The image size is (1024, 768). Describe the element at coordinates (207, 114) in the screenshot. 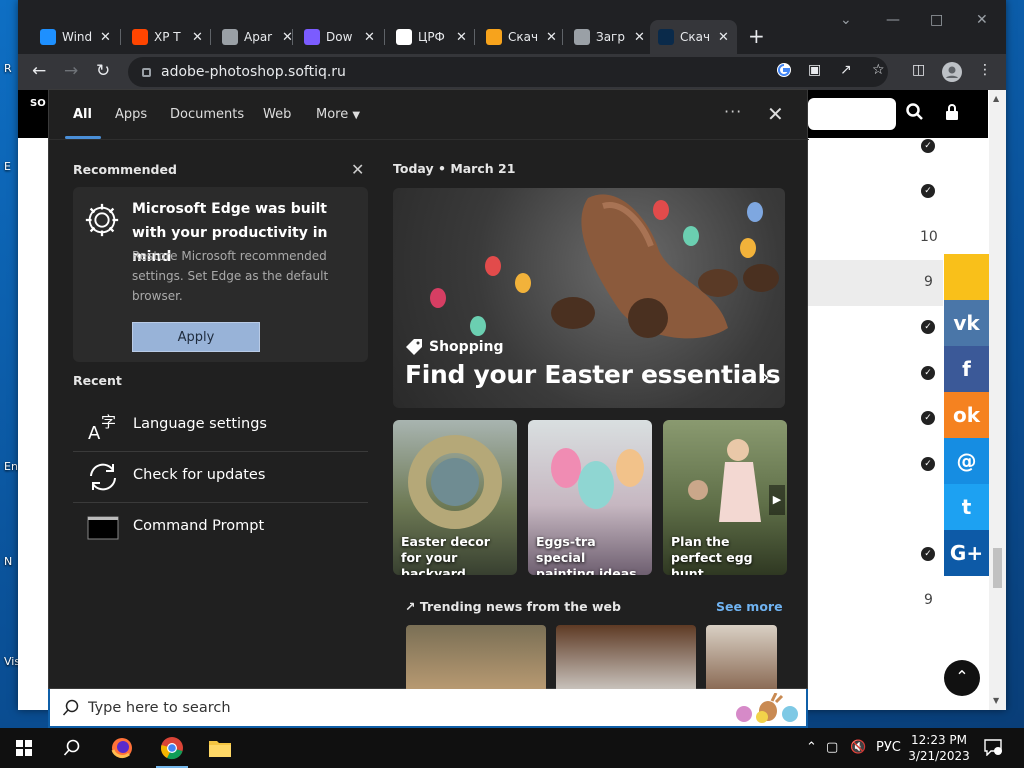

I see `tab-documents: Documents` at that location.